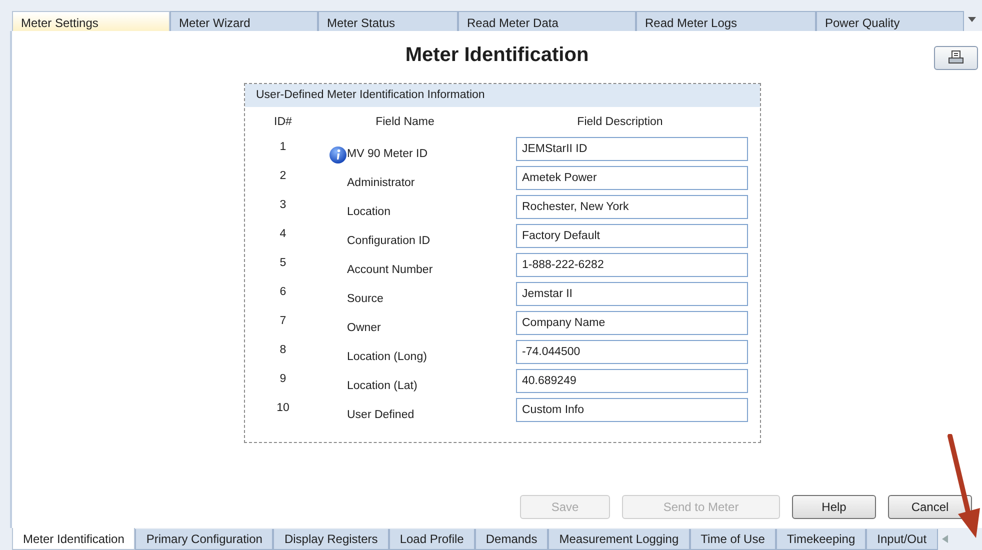 The width and height of the screenshot is (982, 550). What do you see at coordinates (283, 321) in the screenshot?
I see `id-number: 7` at bounding box center [283, 321].